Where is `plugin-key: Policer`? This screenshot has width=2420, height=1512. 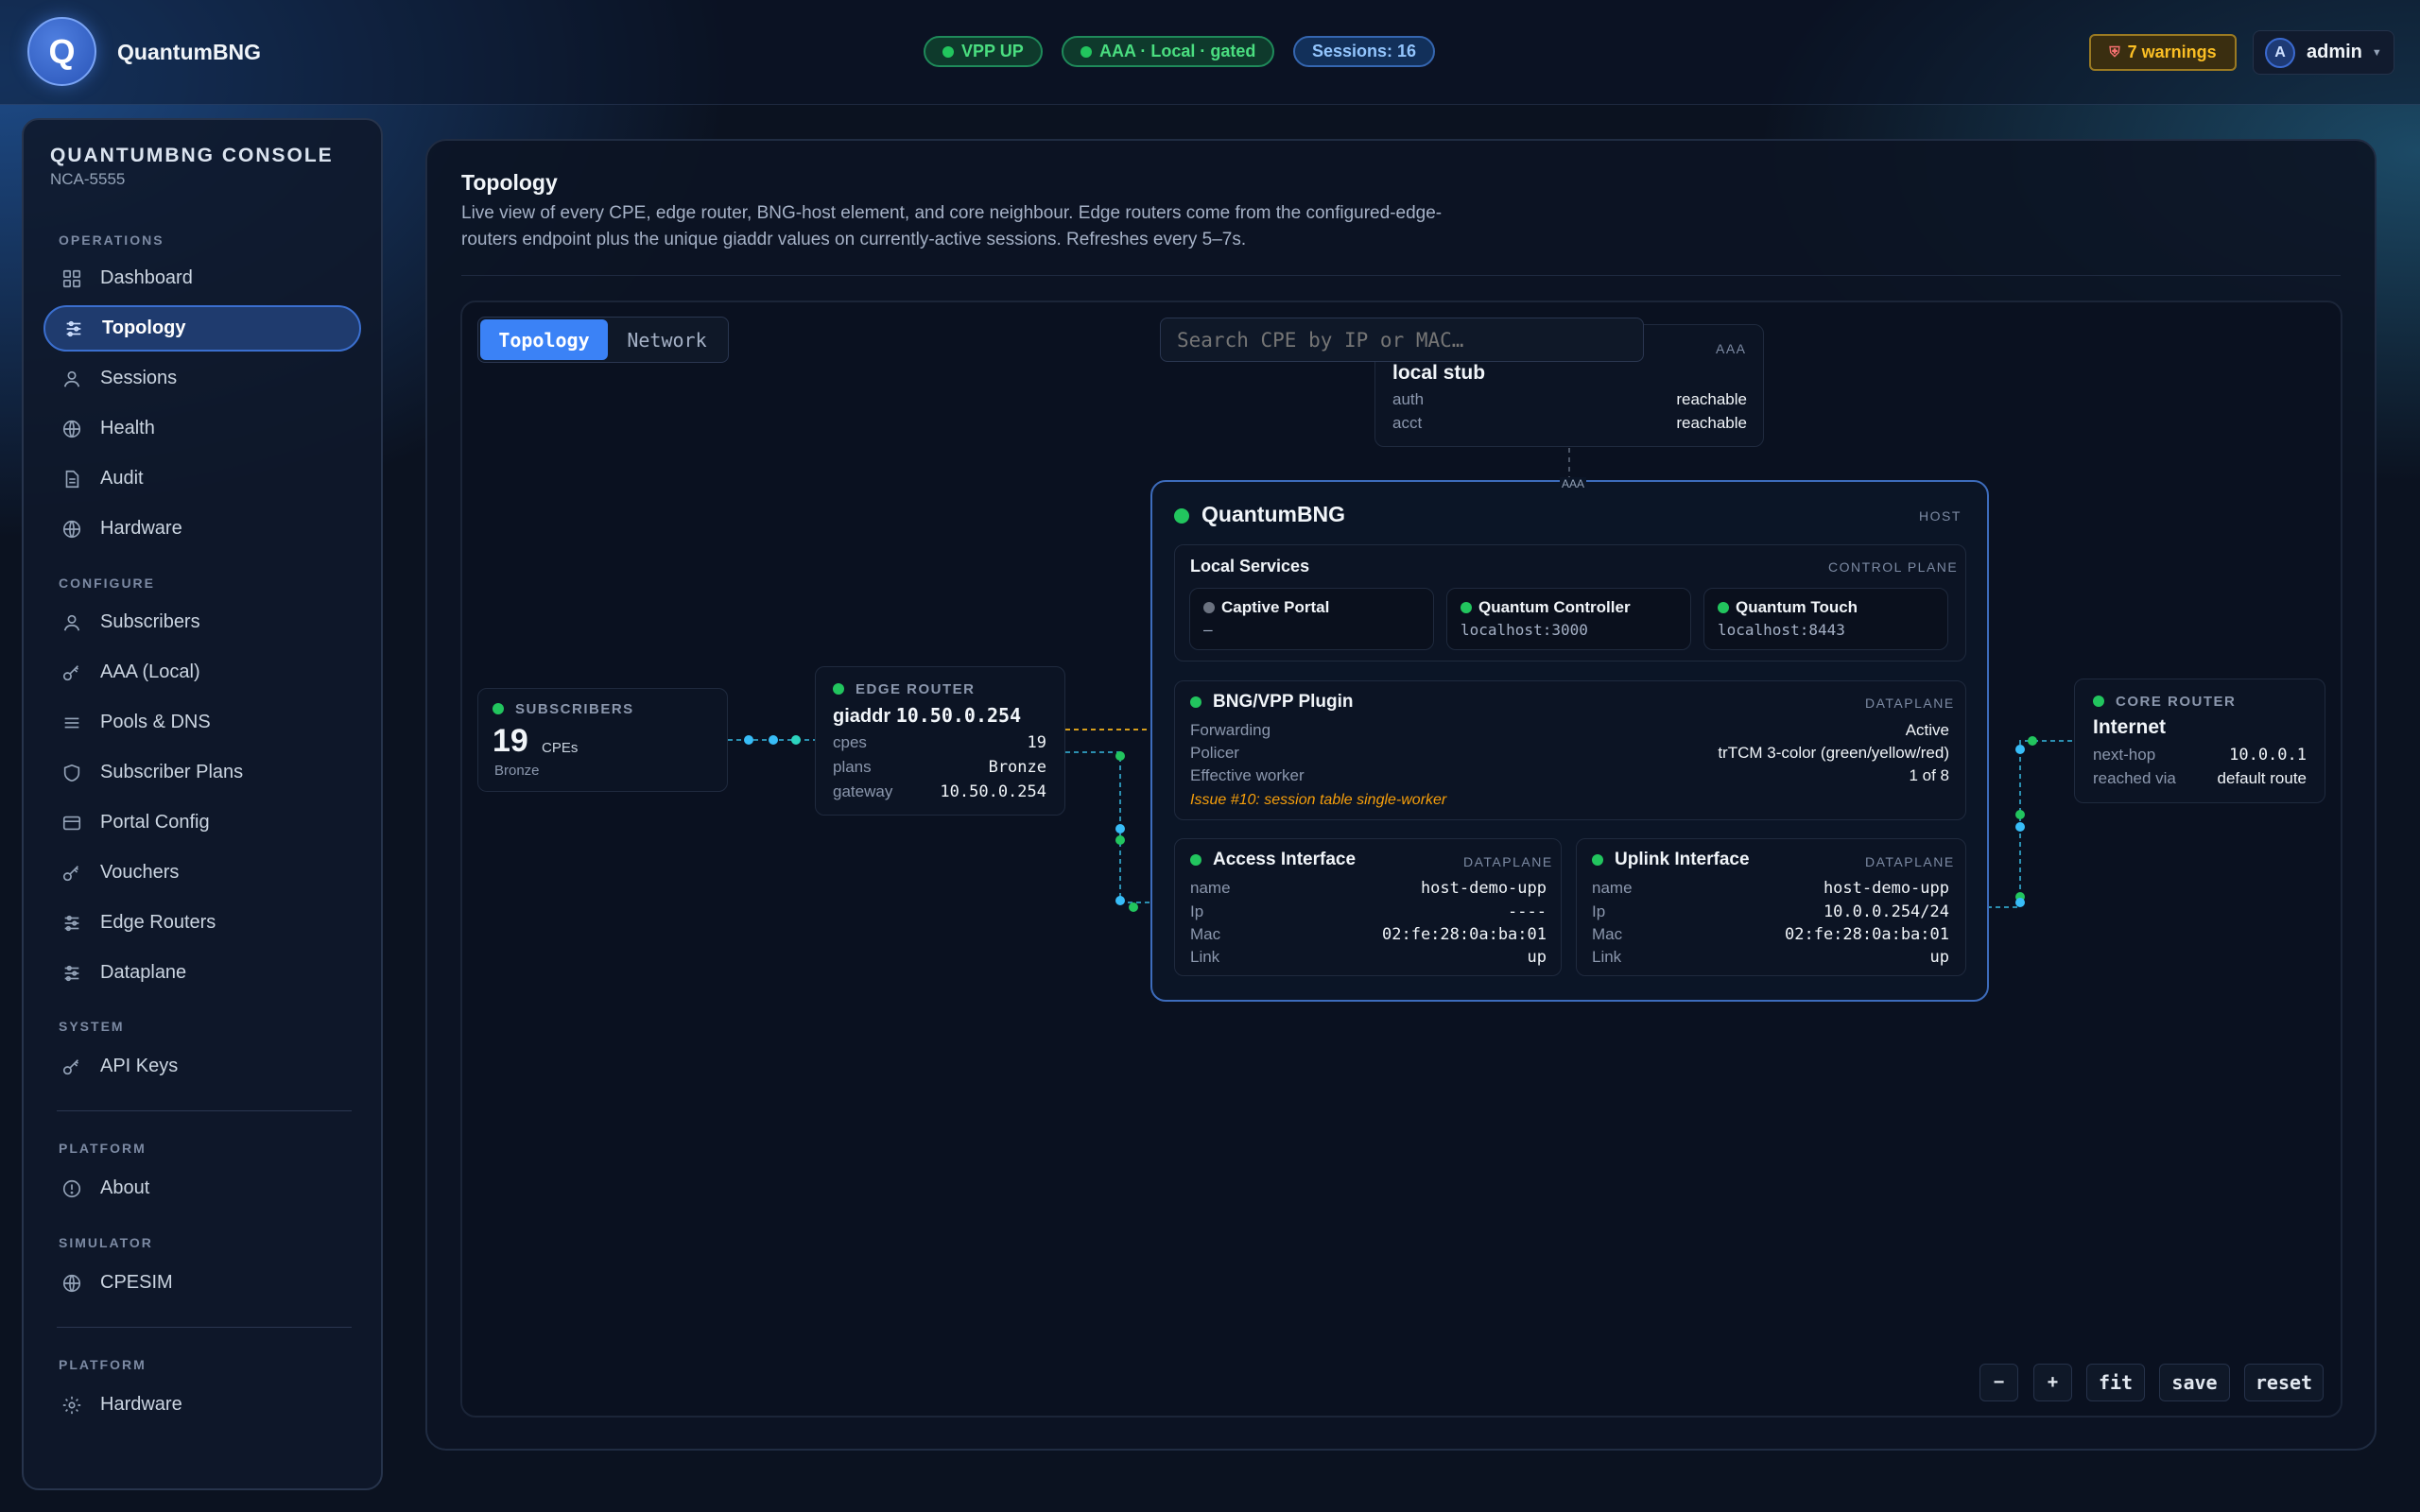 plugin-key: Policer is located at coordinates (1214, 753).